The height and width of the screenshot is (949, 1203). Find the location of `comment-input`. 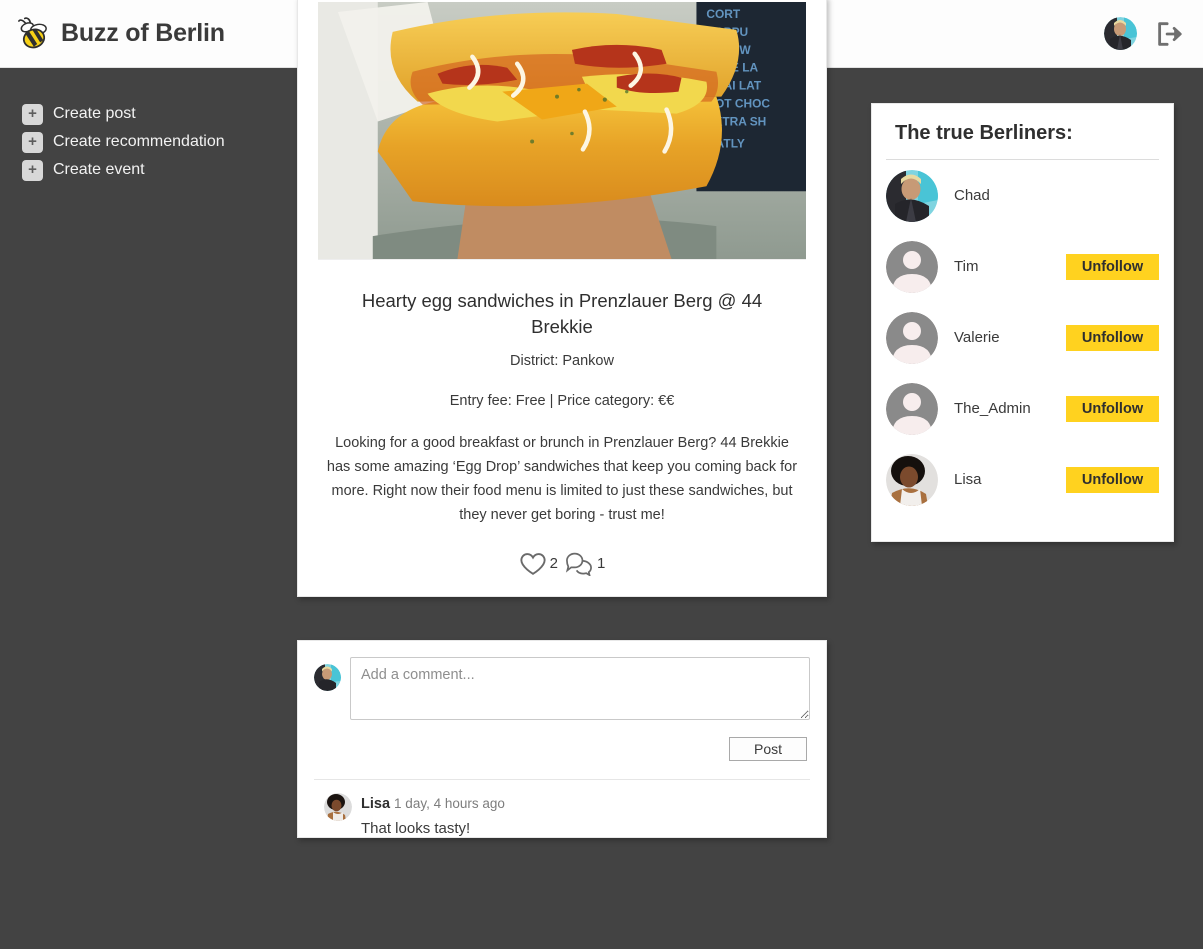

comment-input is located at coordinates (580, 688).